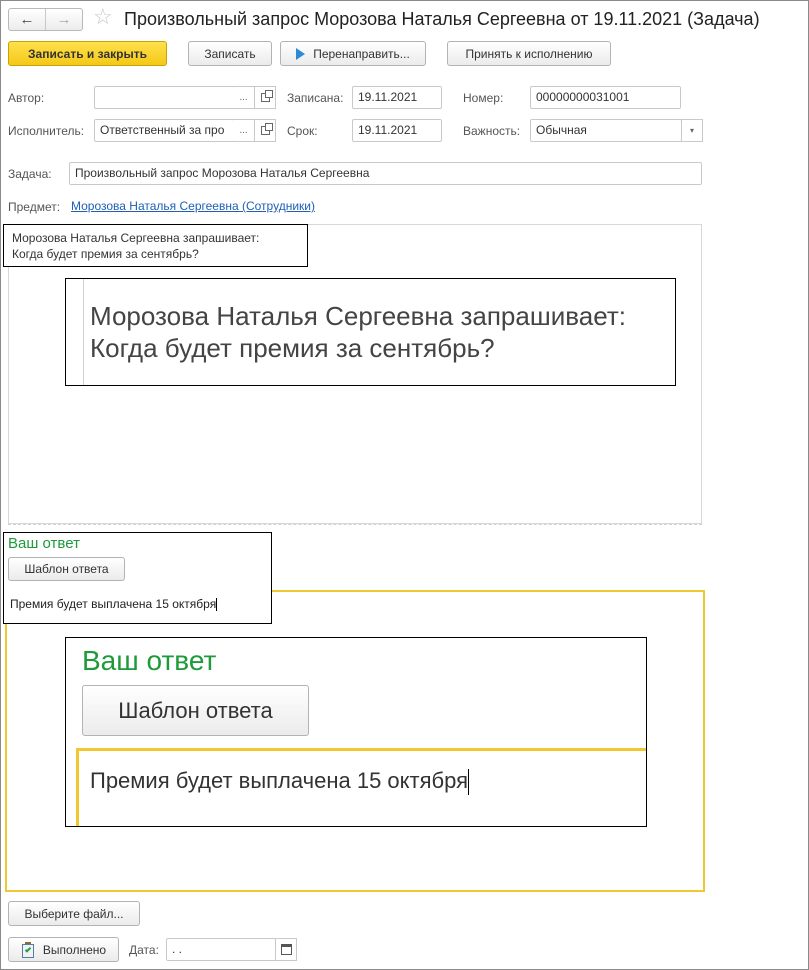 The width and height of the screenshot is (809, 970). What do you see at coordinates (44, 543) in the screenshot?
I see `answer-heading: Ваш ответ` at bounding box center [44, 543].